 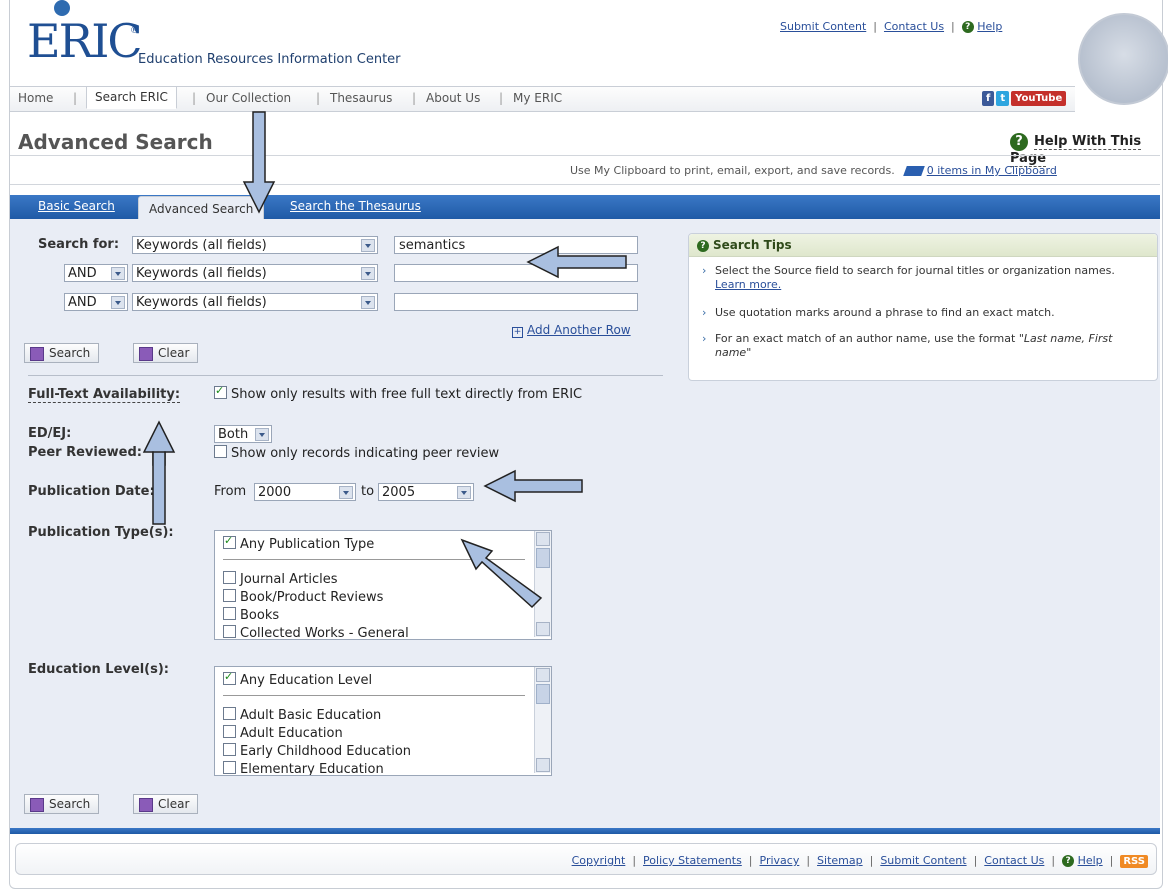 What do you see at coordinates (303, 768) in the screenshot?
I see `list-item: Elementary Education` at bounding box center [303, 768].